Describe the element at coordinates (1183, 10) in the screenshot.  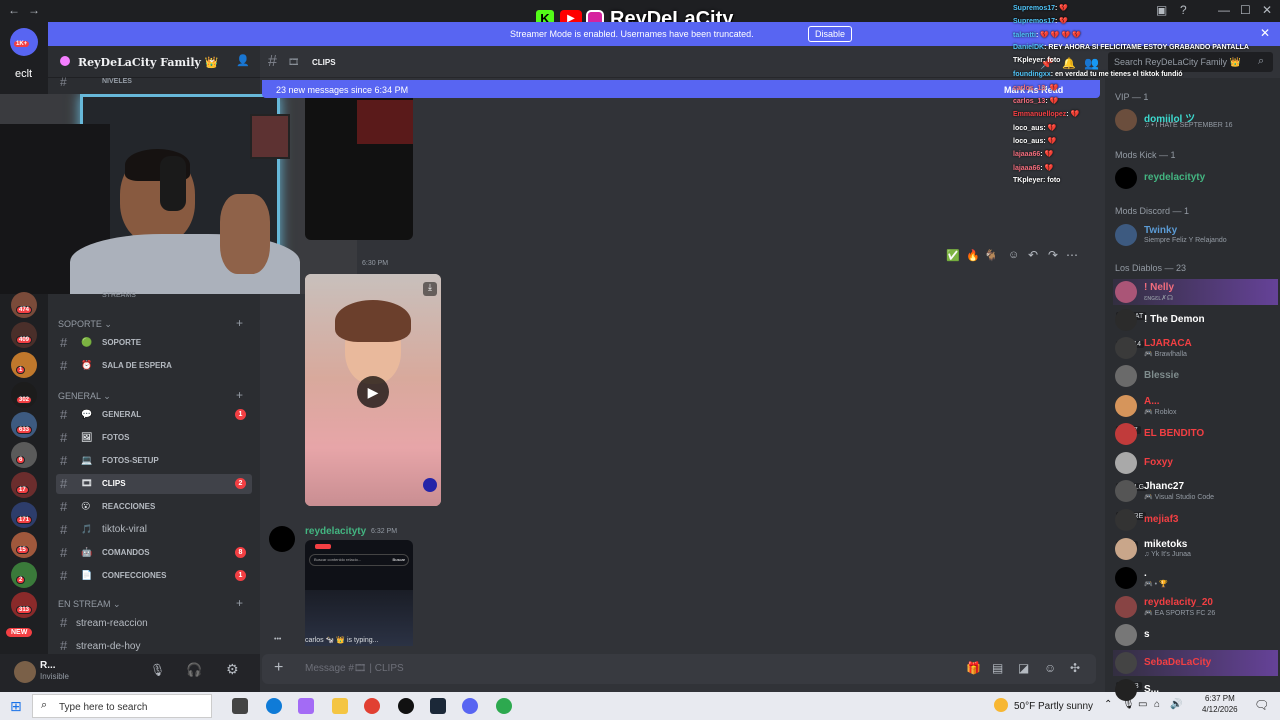
I see `help-icon: ?` at that location.